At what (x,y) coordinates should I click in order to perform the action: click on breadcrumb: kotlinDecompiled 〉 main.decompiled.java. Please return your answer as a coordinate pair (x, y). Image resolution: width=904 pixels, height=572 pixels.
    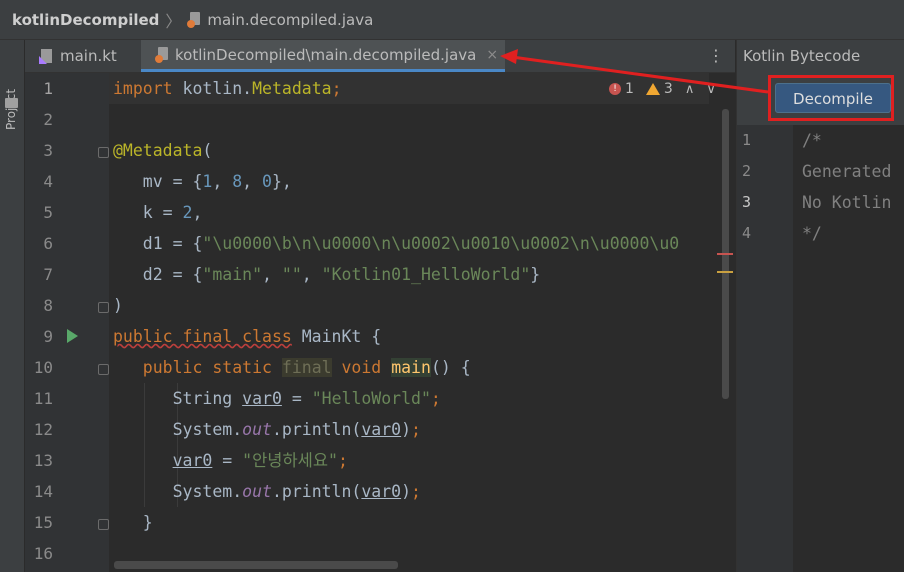
    Looking at the image, I should click on (452, 20).